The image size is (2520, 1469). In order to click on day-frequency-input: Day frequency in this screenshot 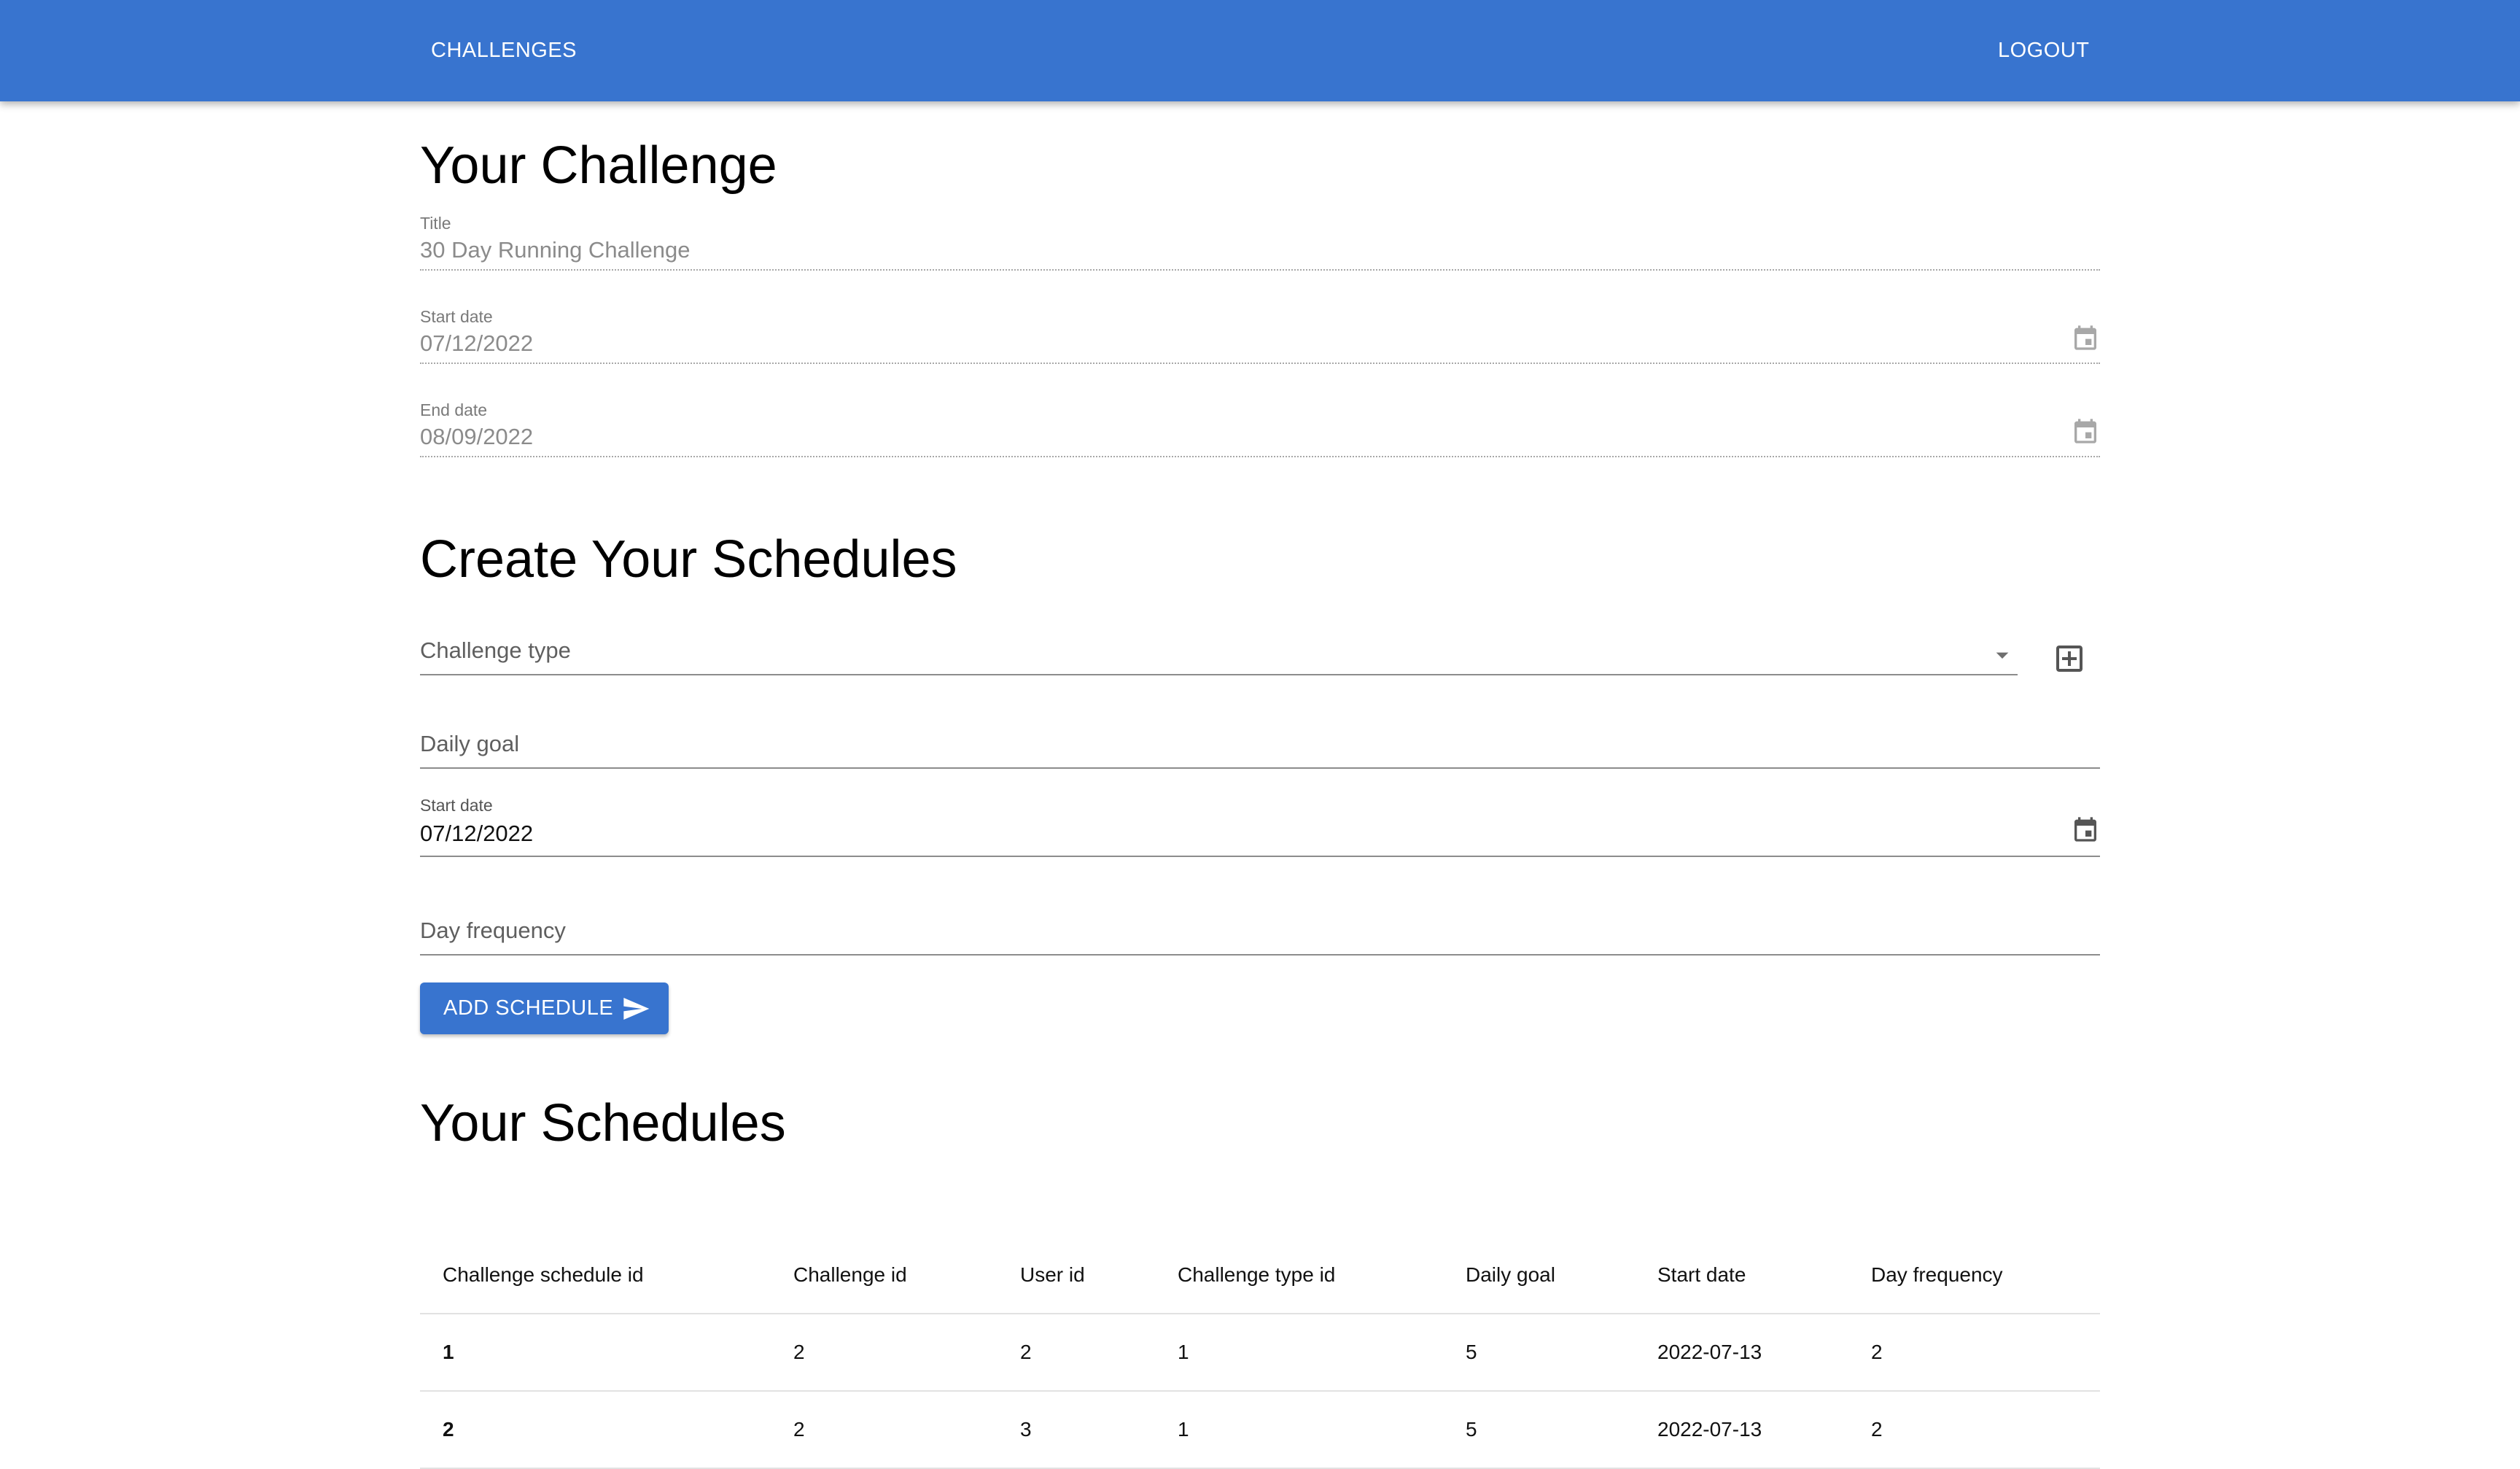, I will do `click(1260, 953)`.